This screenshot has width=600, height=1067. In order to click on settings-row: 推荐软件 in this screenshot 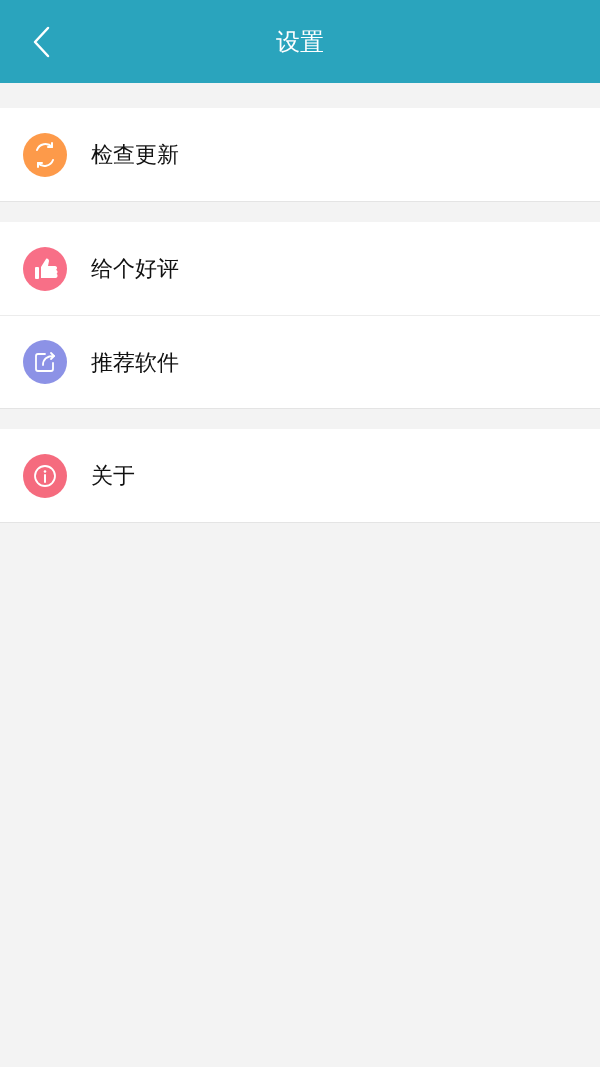, I will do `click(300, 361)`.